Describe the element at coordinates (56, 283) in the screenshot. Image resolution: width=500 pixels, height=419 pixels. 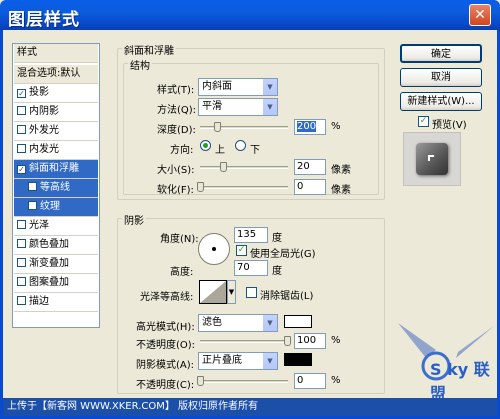
I see `sidebar-item-pattern-overlay: 图案叠加` at that location.